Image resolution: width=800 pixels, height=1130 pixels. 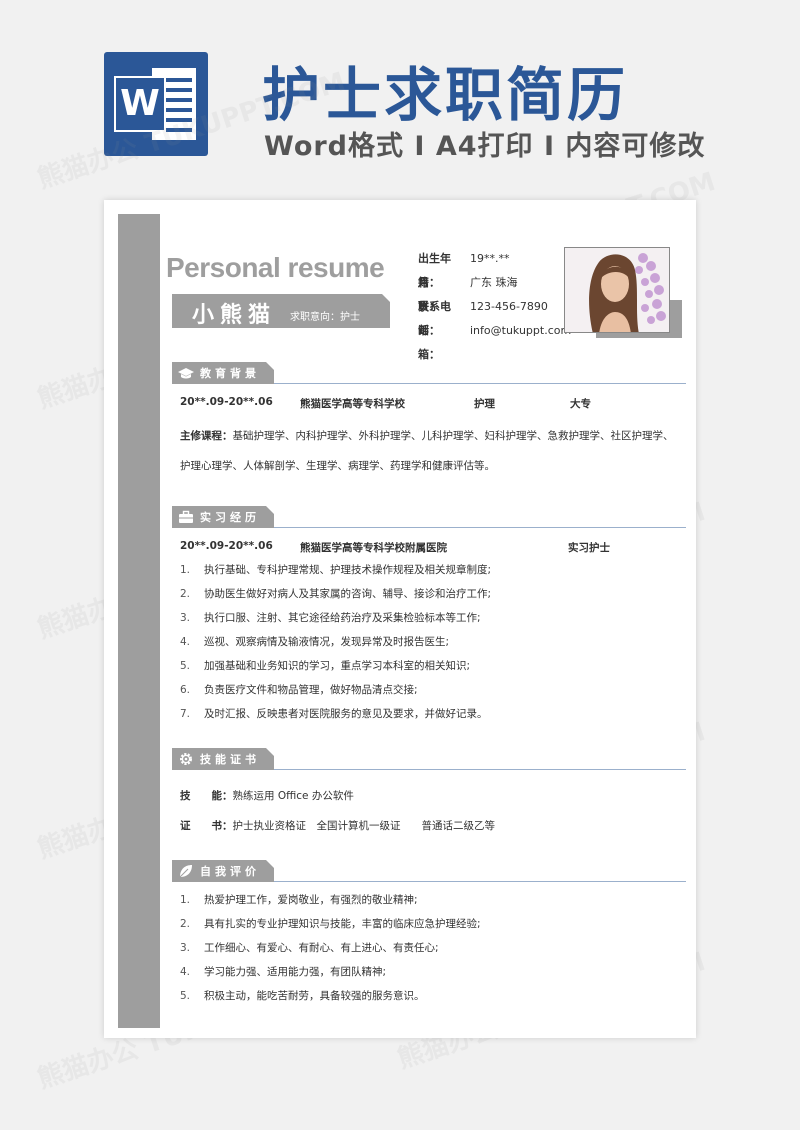 I want to click on info-label: 邮 箱：, so click(x=434, y=342).